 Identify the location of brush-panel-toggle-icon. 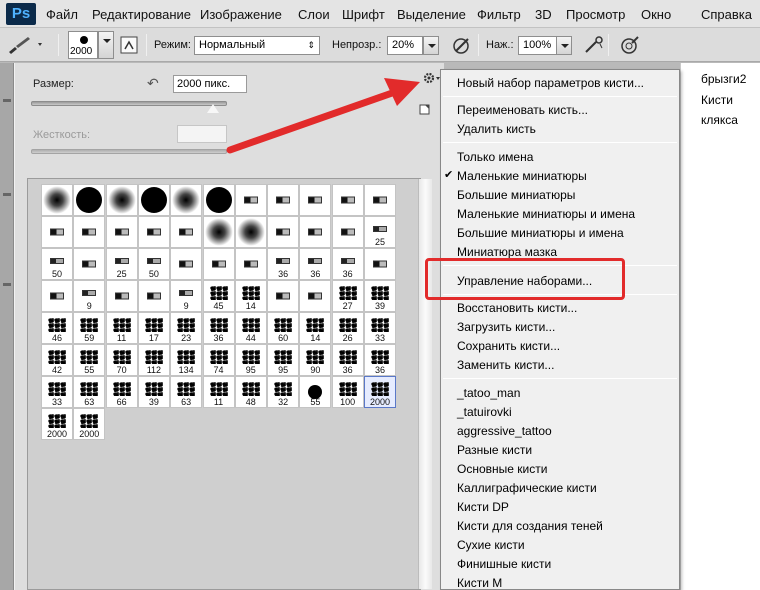
(130, 45).